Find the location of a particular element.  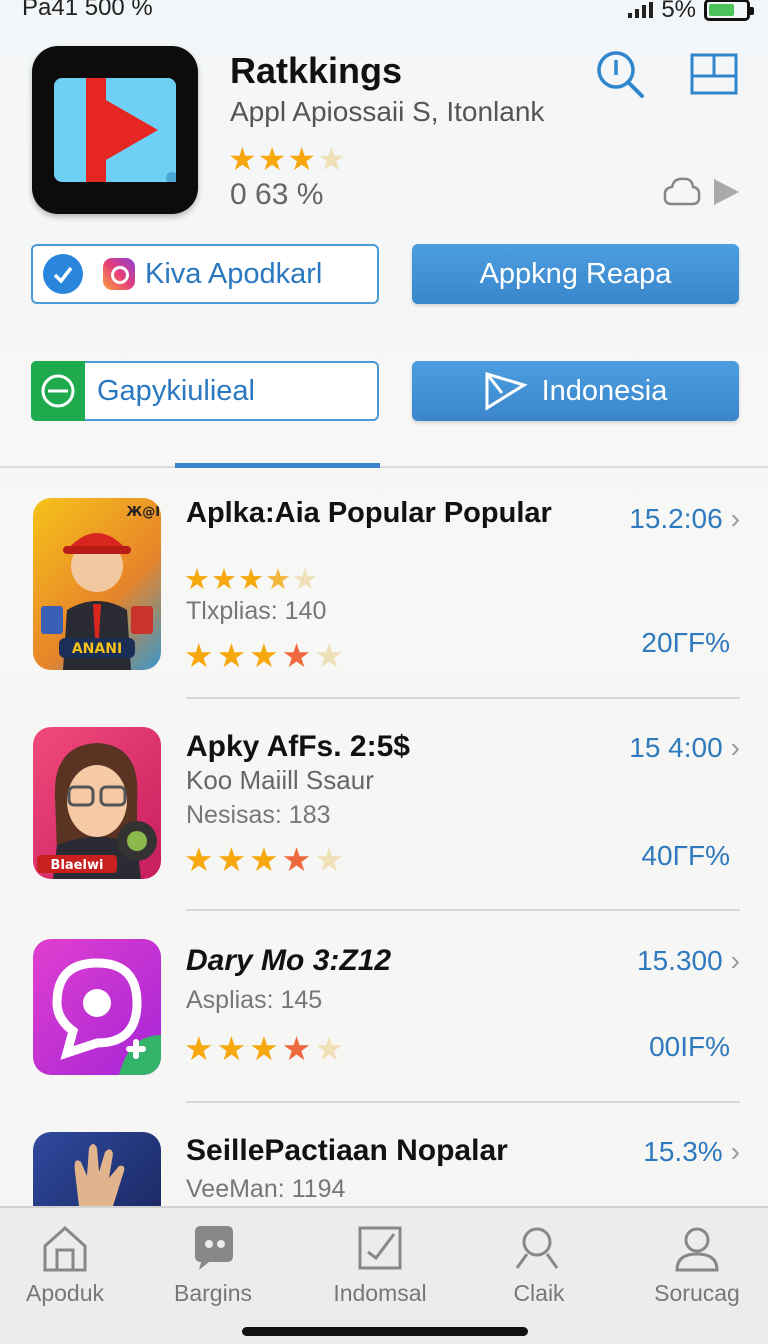

item-1-stars: ★★★★★ is located at coordinates (265, 655).